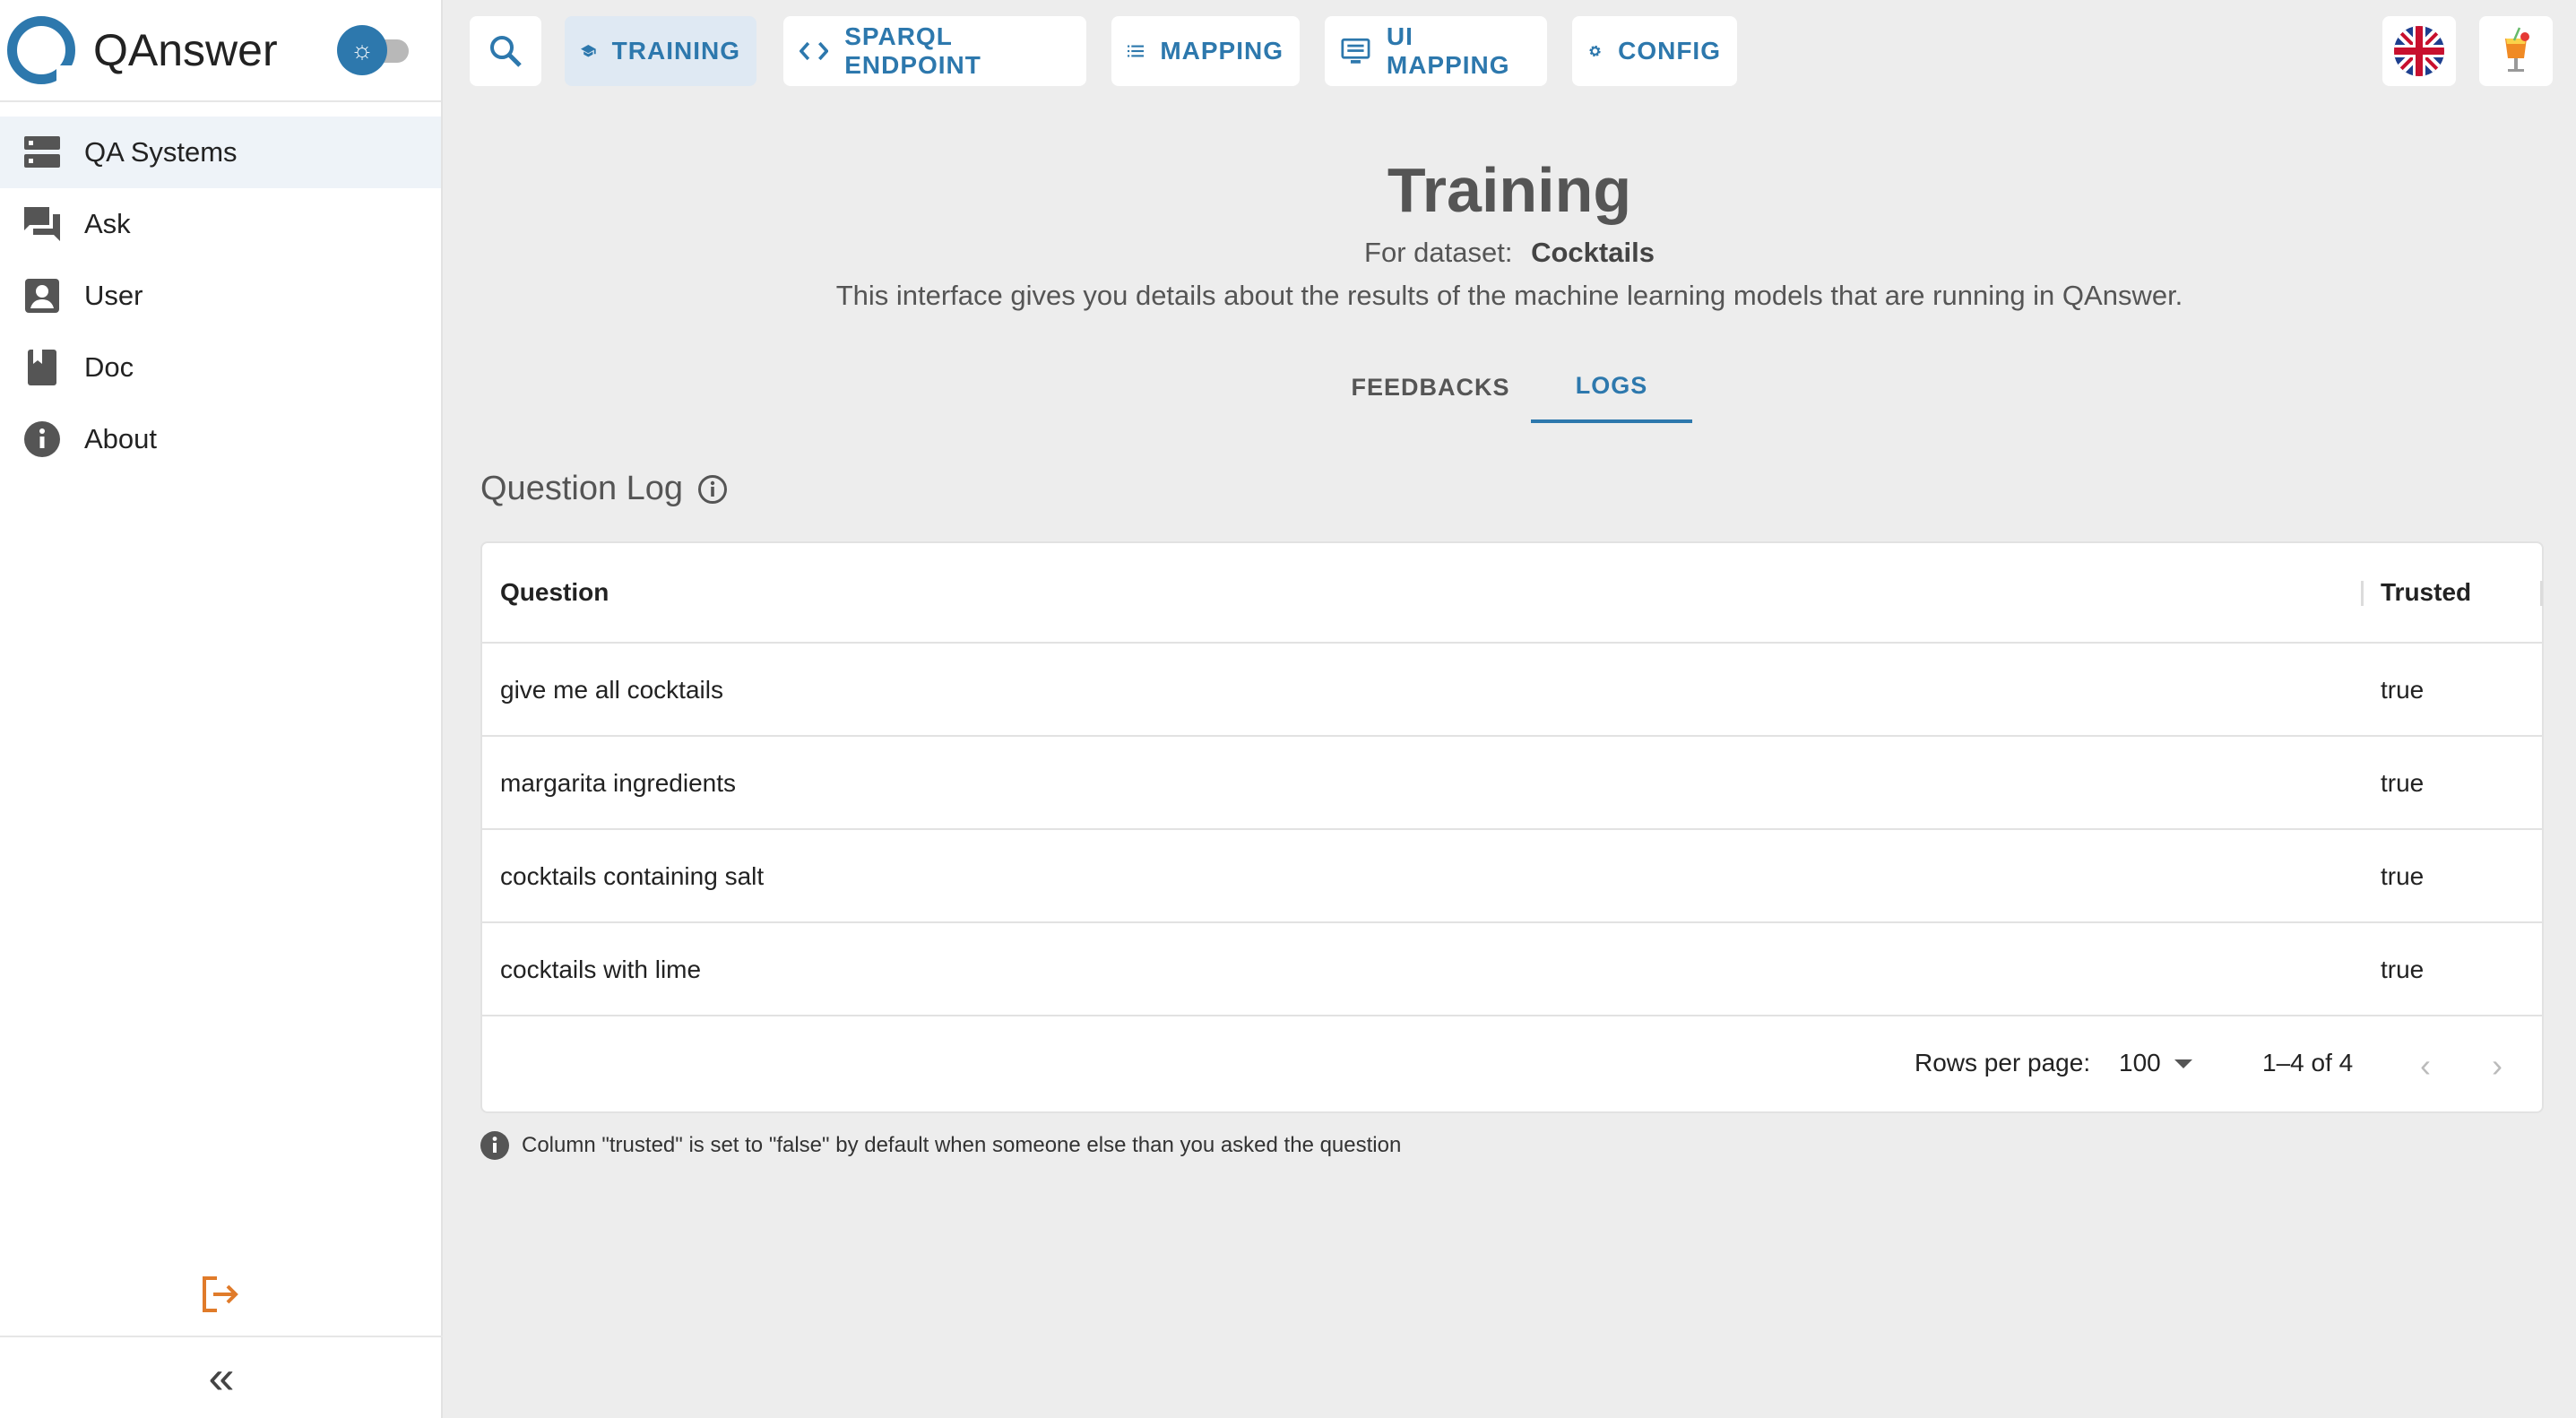 This screenshot has width=2576, height=1418. I want to click on info-outline-icon, so click(712, 490).